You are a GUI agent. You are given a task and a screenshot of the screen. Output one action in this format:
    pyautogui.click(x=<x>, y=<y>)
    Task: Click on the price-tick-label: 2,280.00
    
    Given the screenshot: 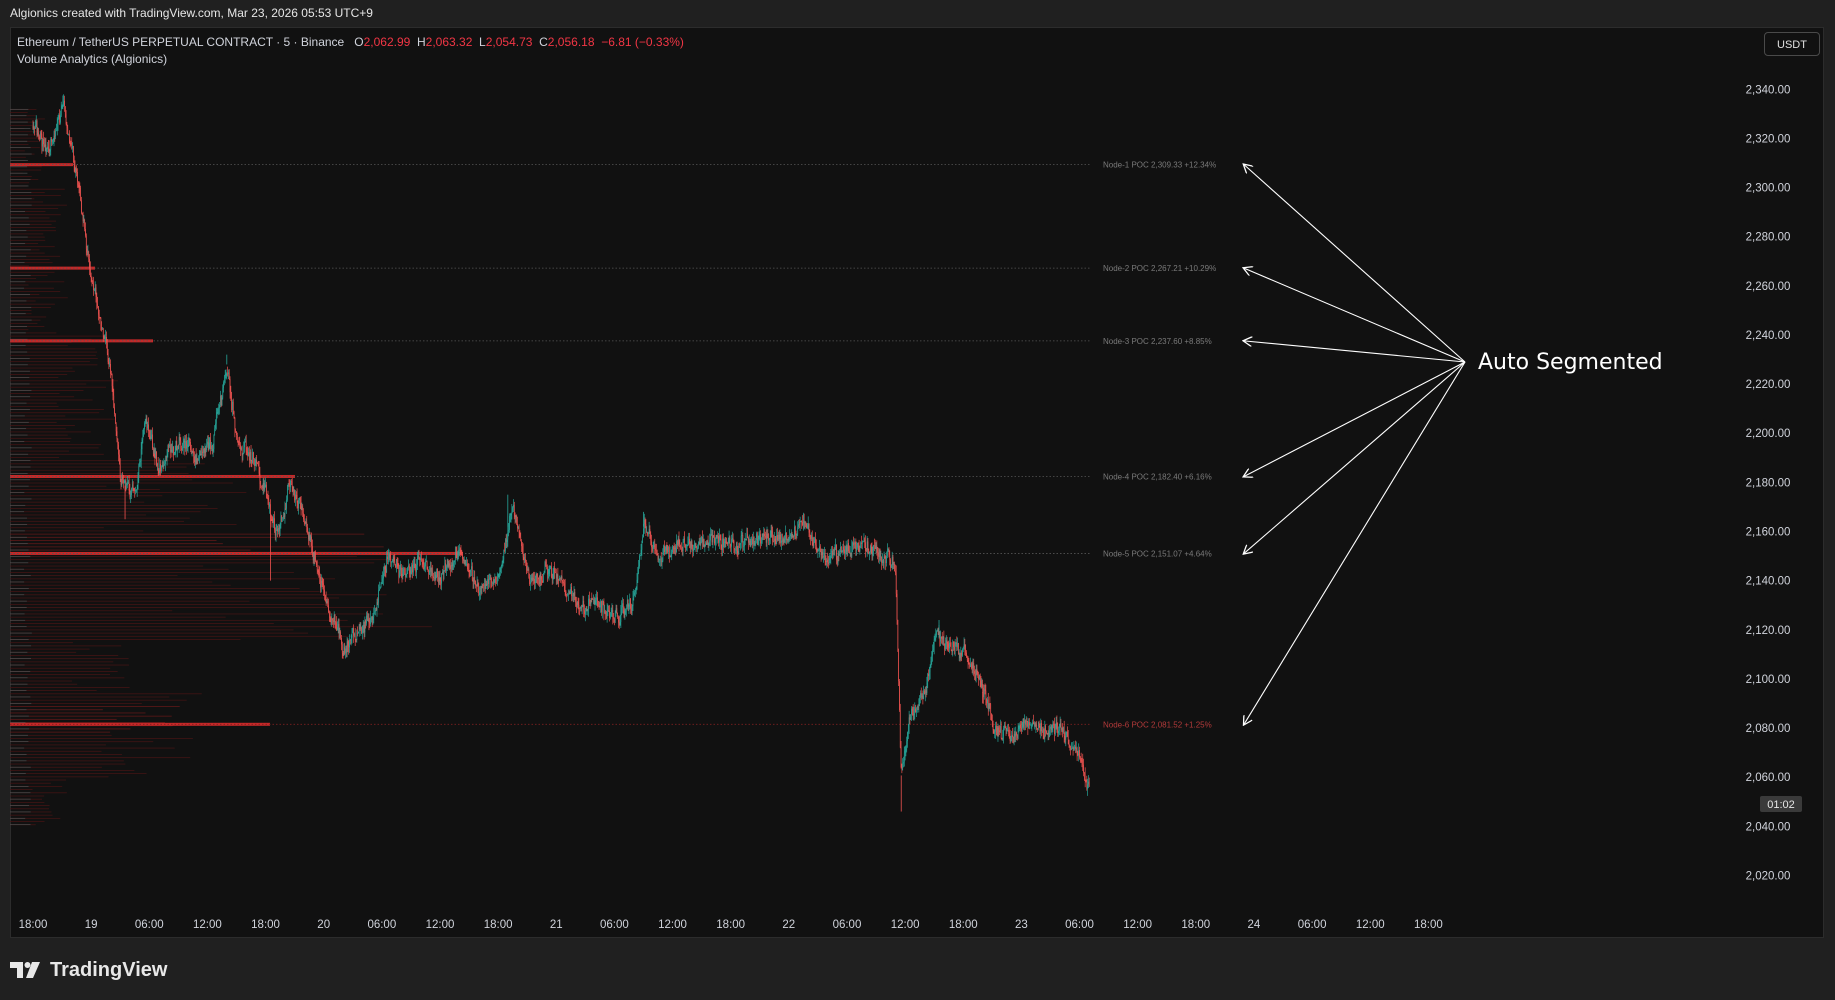 What is the action you would take?
    pyautogui.click(x=1768, y=238)
    